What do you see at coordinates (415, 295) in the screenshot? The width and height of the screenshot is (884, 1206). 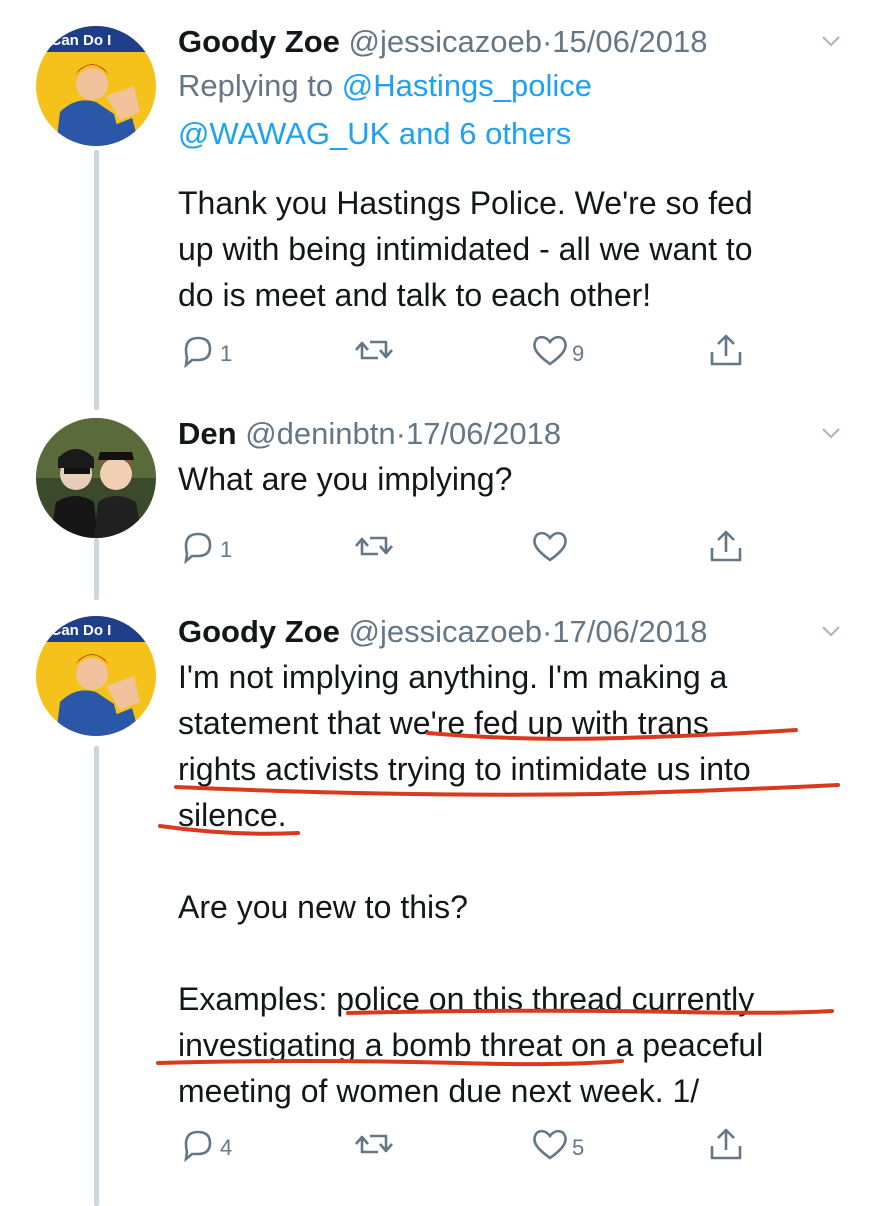 I see `tweet-text-line: do is meet and talk to each other!` at bounding box center [415, 295].